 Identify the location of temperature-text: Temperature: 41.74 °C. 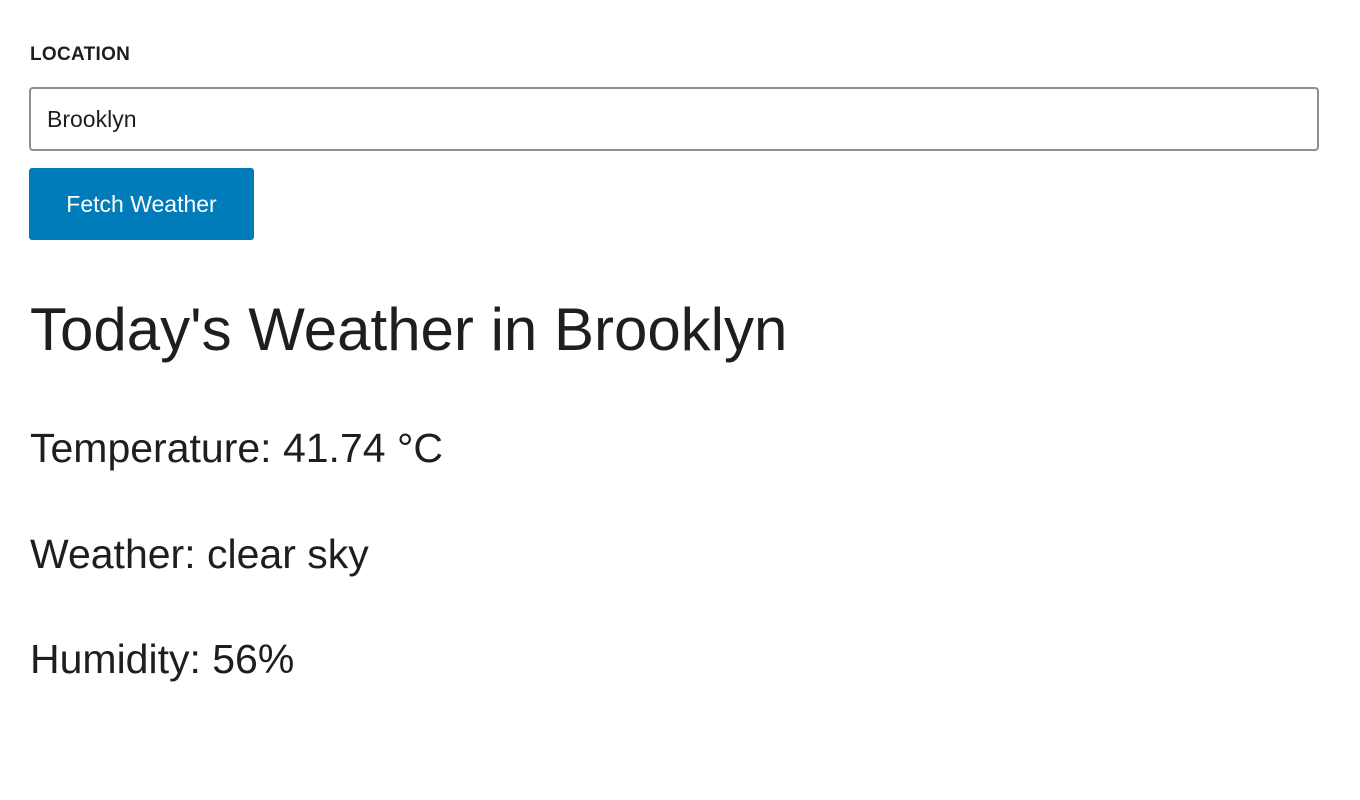
(236, 448).